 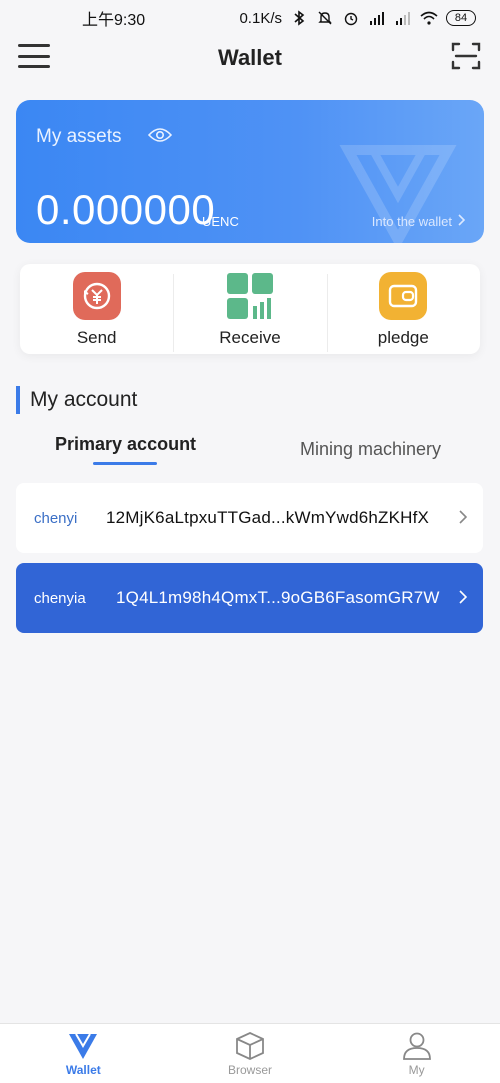 I want to click on pledge-icon, so click(x=403, y=296).